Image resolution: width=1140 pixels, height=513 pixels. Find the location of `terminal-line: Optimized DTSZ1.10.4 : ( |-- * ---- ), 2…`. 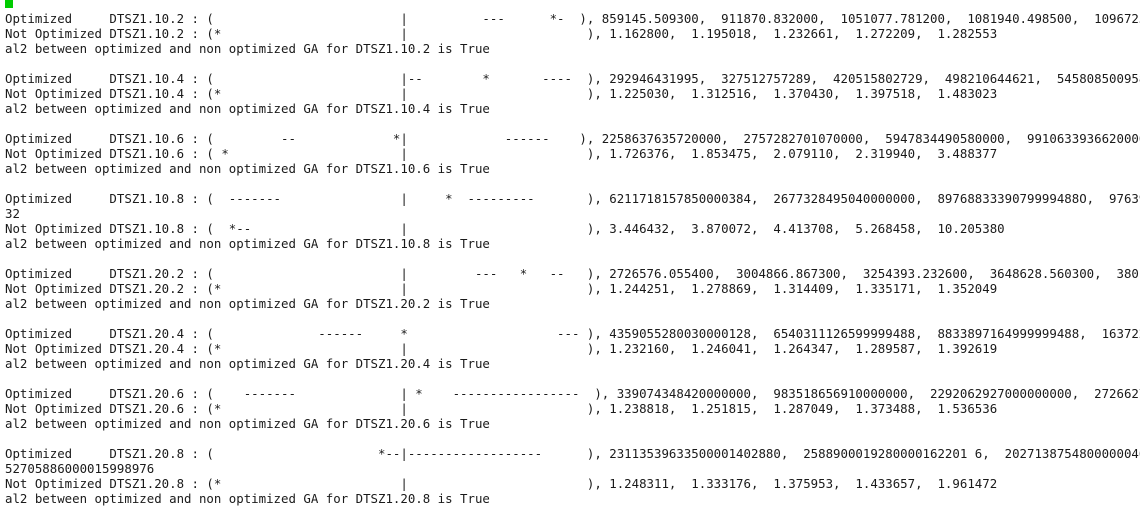

terminal-line: Optimized DTSZ1.10.4 : ( |-- * ---- ), 2… is located at coordinates (572, 78).